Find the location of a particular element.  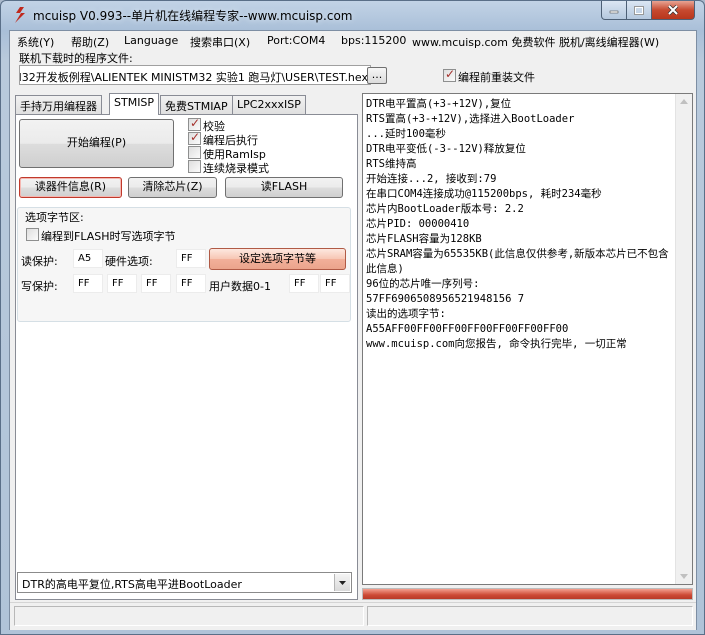

tab-free-stmiap: 免费STMIAP is located at coordinates (196, 104).